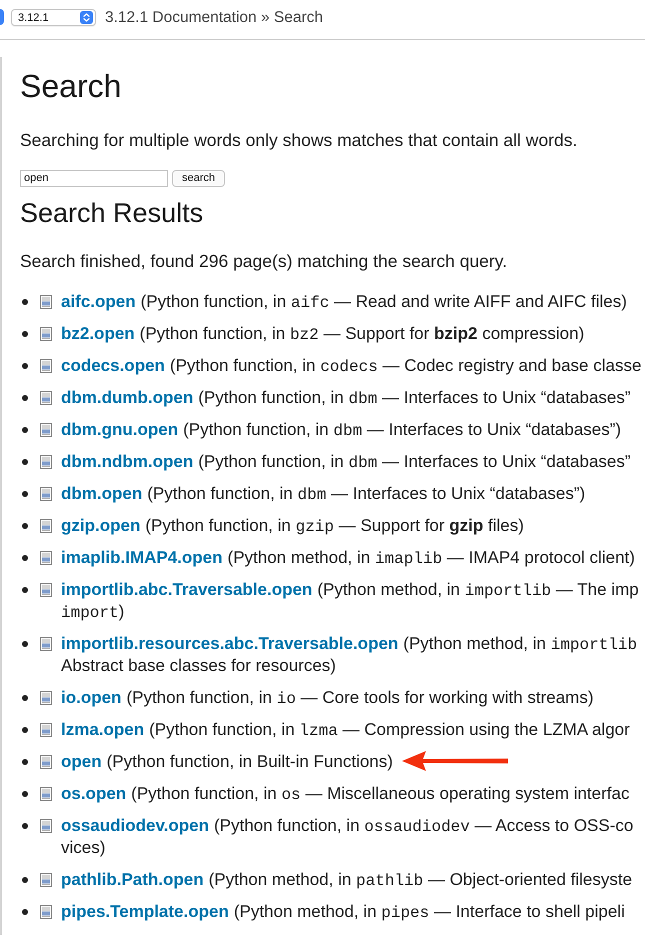 The image size is (645, 936). What do you see at coordinates (199, 666) in the screenshot?
I see `result-description-continued: Abstract base classes for resources)` at bounding box center [199, 666].